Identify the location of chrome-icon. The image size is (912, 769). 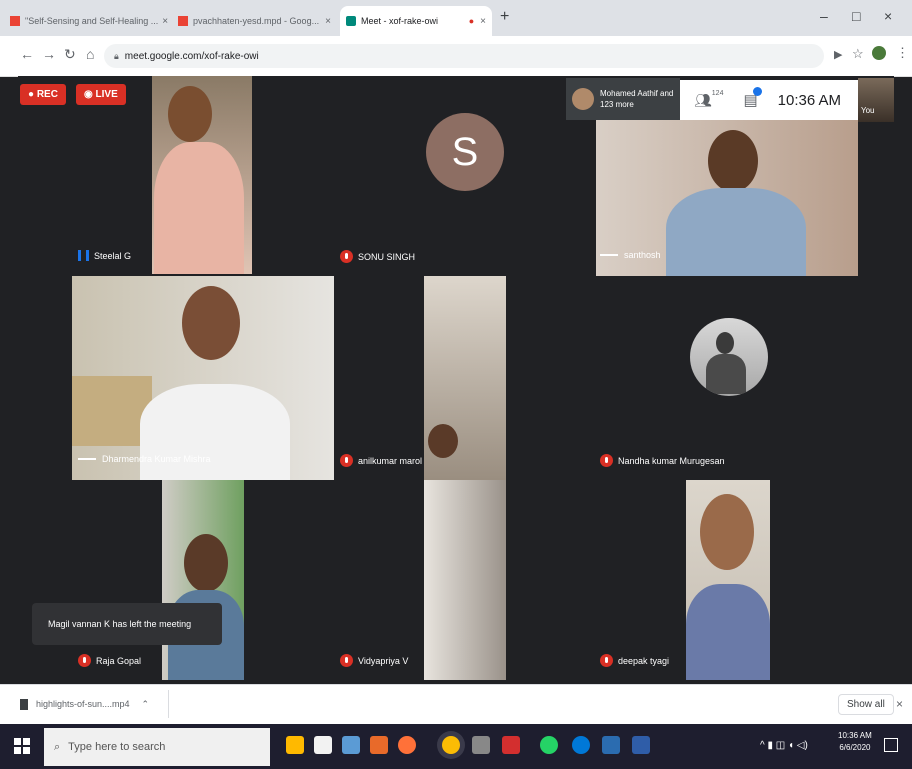
(451, 745).